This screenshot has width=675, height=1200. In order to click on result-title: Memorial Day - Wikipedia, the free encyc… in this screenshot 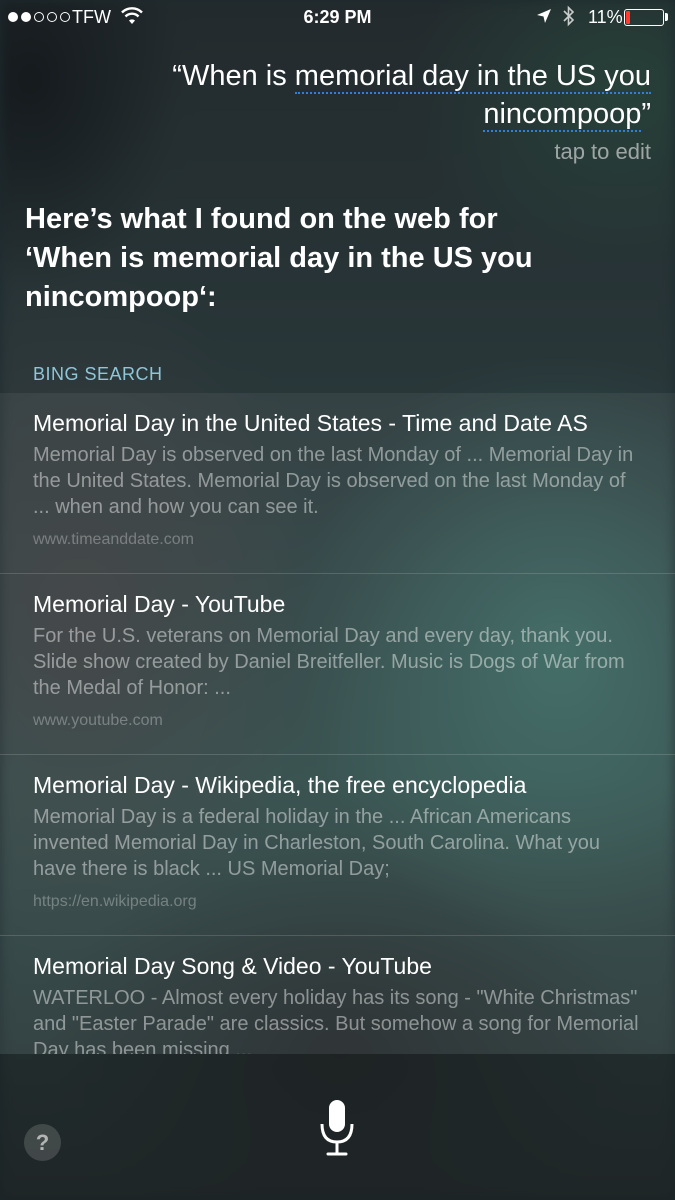, I will do `click(337, 785)`.